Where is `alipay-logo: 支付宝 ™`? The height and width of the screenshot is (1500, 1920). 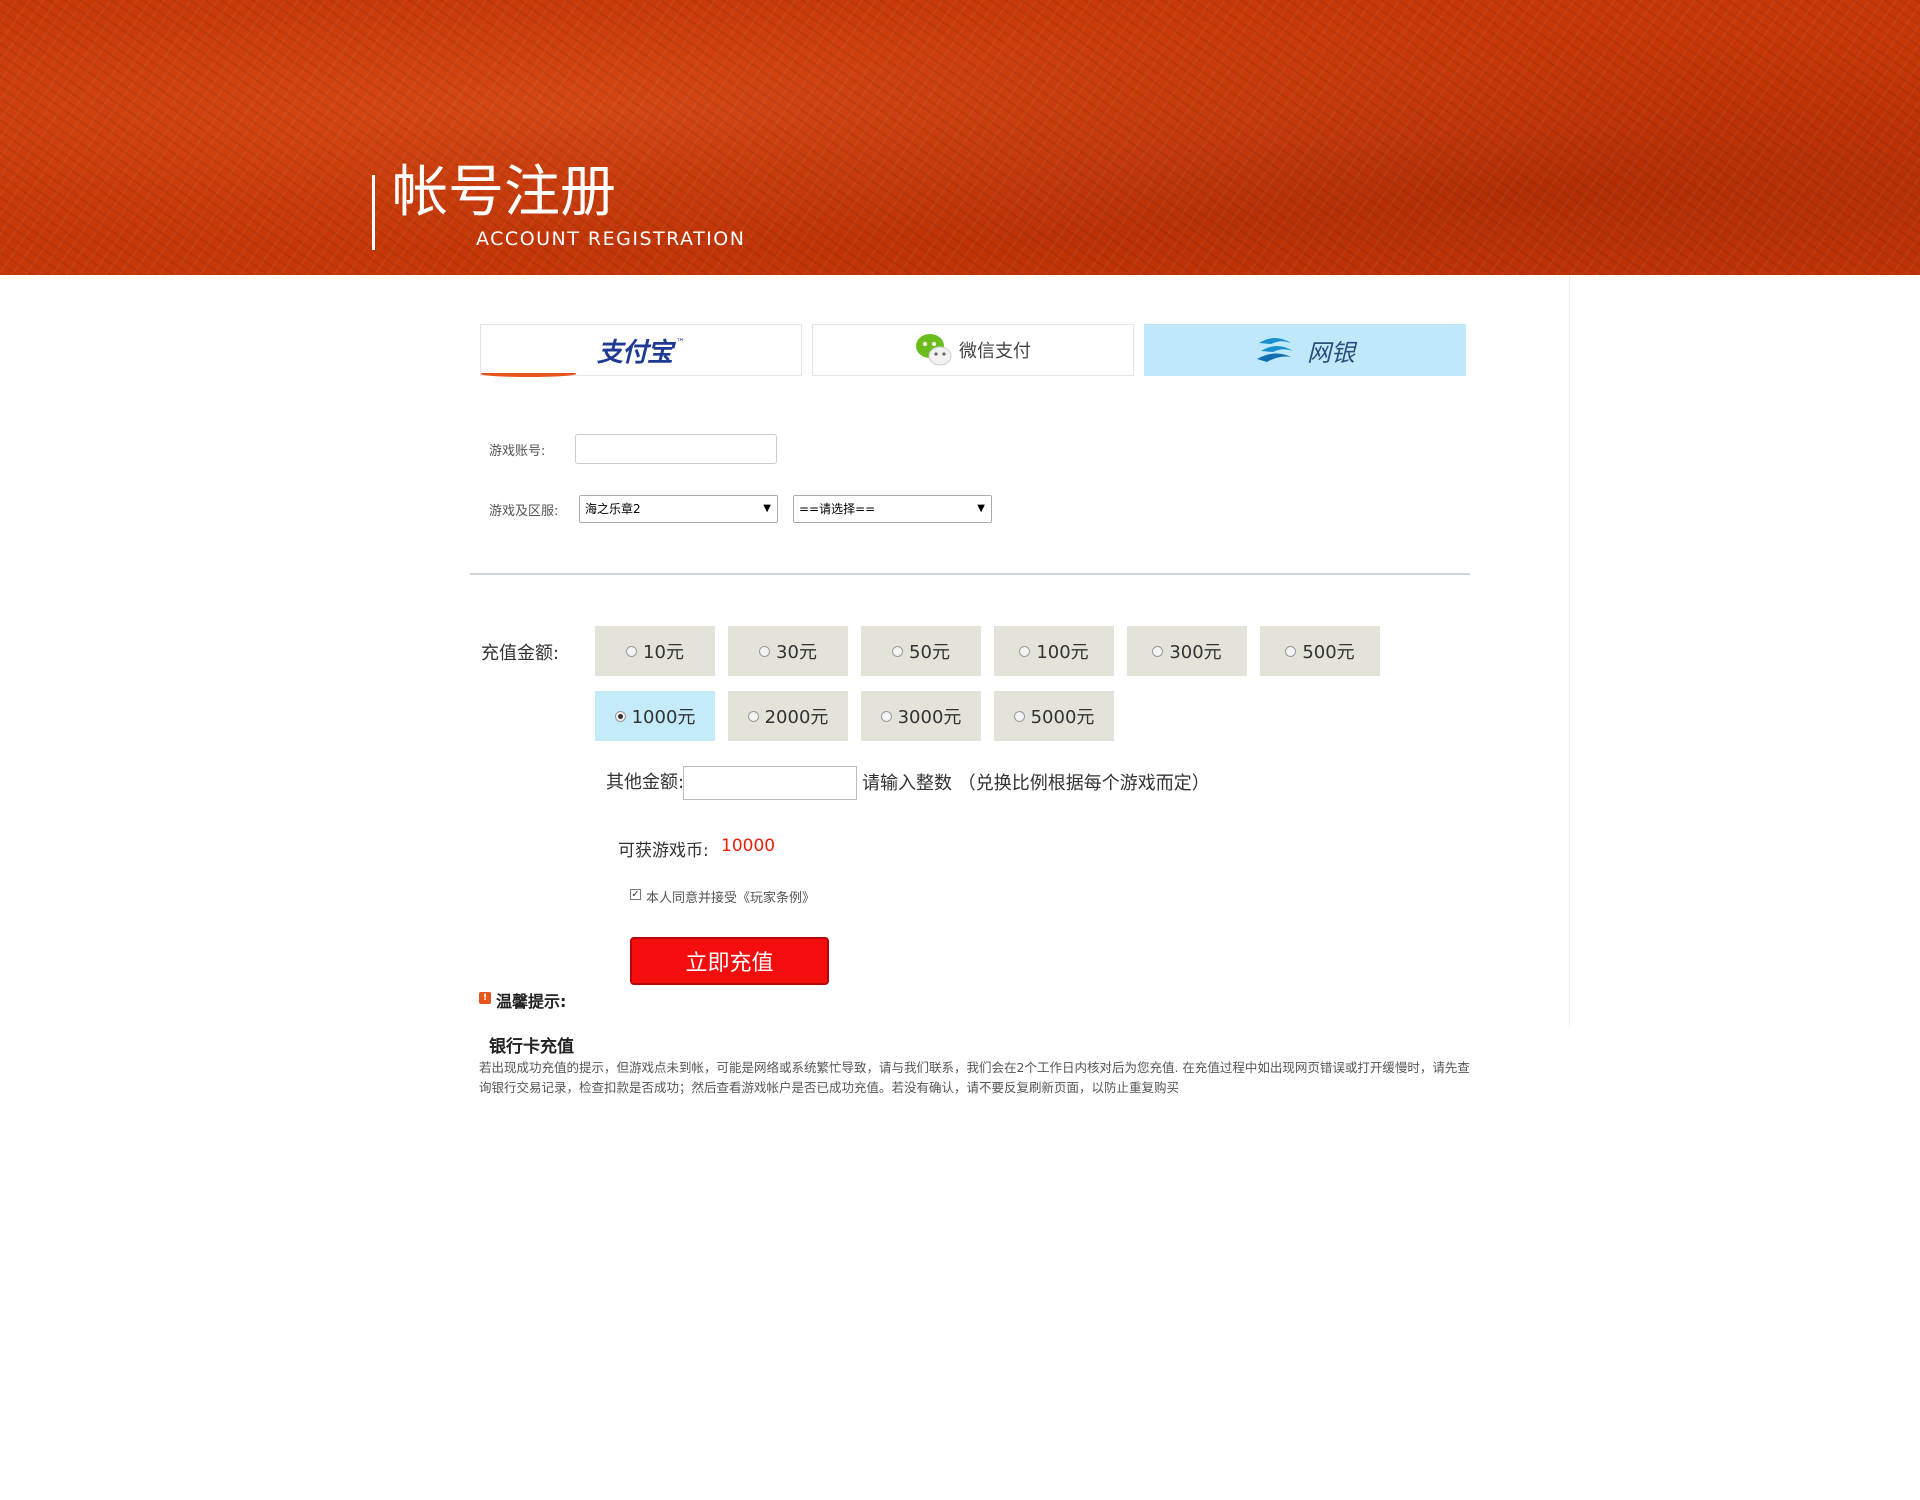 alipay-logo: 支付宝 ™ is located at coordinates (583, 354).